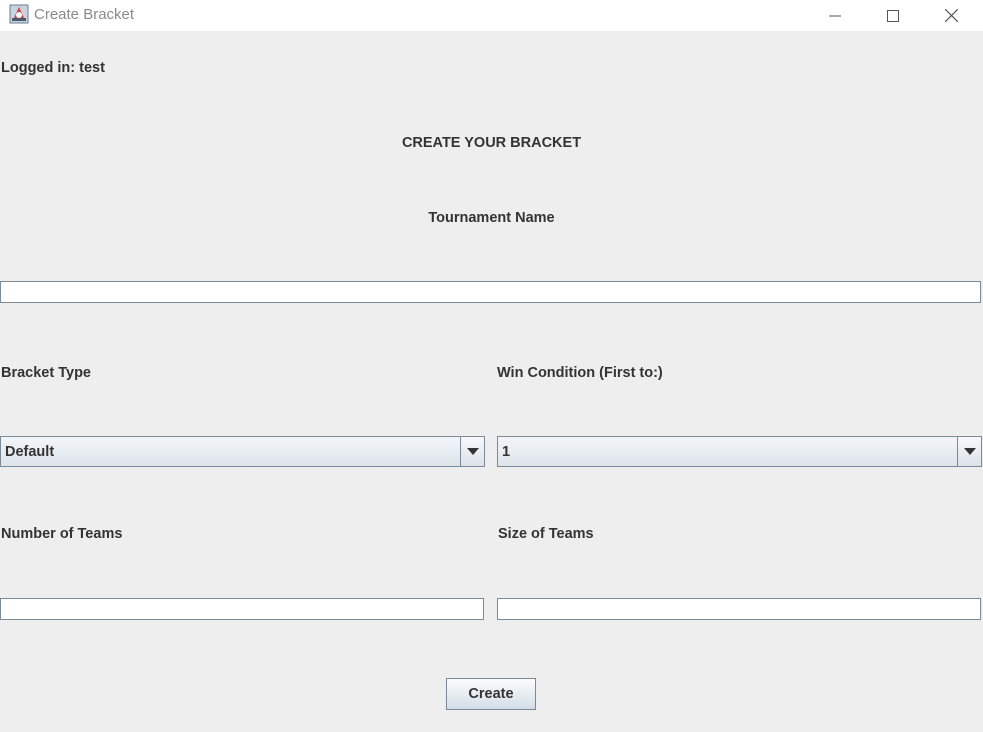 The width and height of the screenshot is (983, 732). What do you see at coordinates (491, 15) in the screenshot?
I see `title-bar: Create Bracket` at bounding box center [491, 15].